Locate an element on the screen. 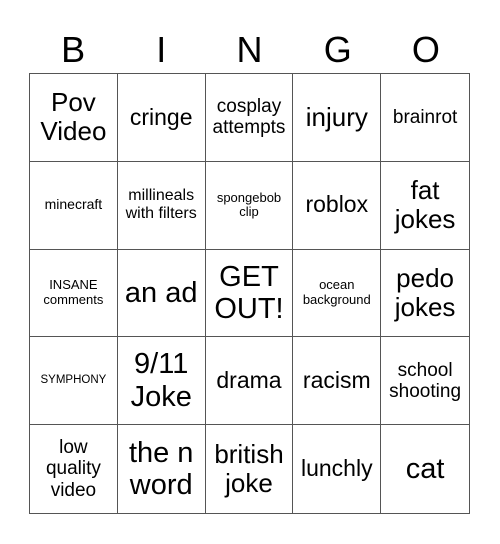 The height and width of the screenshot is (544, 500). bingo-cell: lunchly is located at coordinates (337, 469).